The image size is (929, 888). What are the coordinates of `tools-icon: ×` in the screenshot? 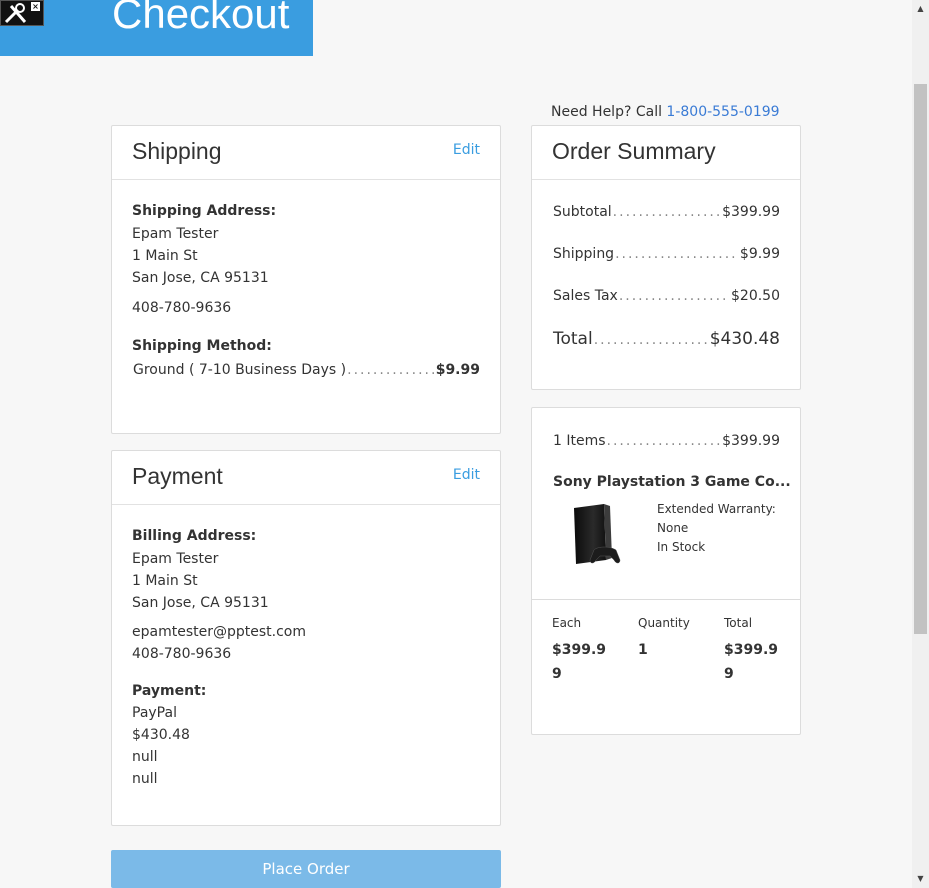 It's located at (22, 13).